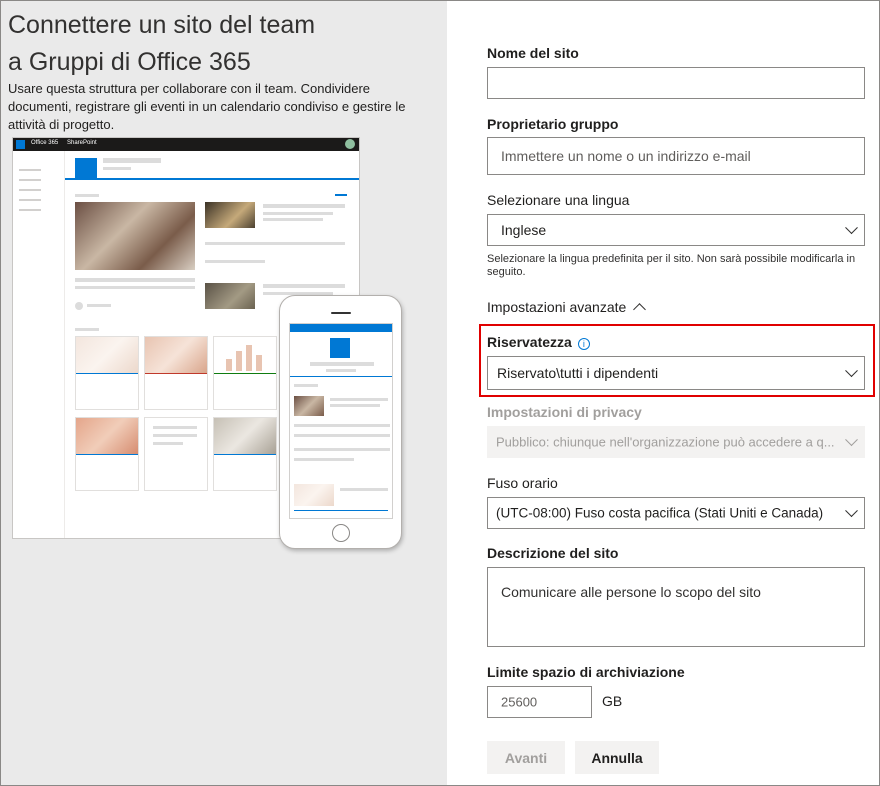 Image resolution: width=880 pixels, height=786 pixels. I want to click on confidentiality-label: Riservatezza i, so click(538, 342).